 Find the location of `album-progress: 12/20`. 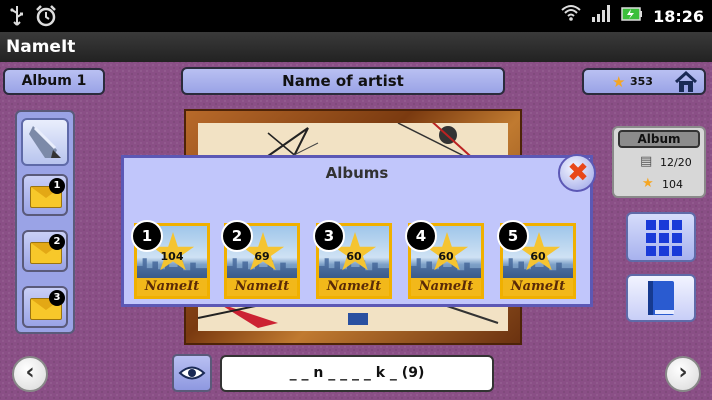

album-progress: 12/20 is located at coordinates (676, 162).